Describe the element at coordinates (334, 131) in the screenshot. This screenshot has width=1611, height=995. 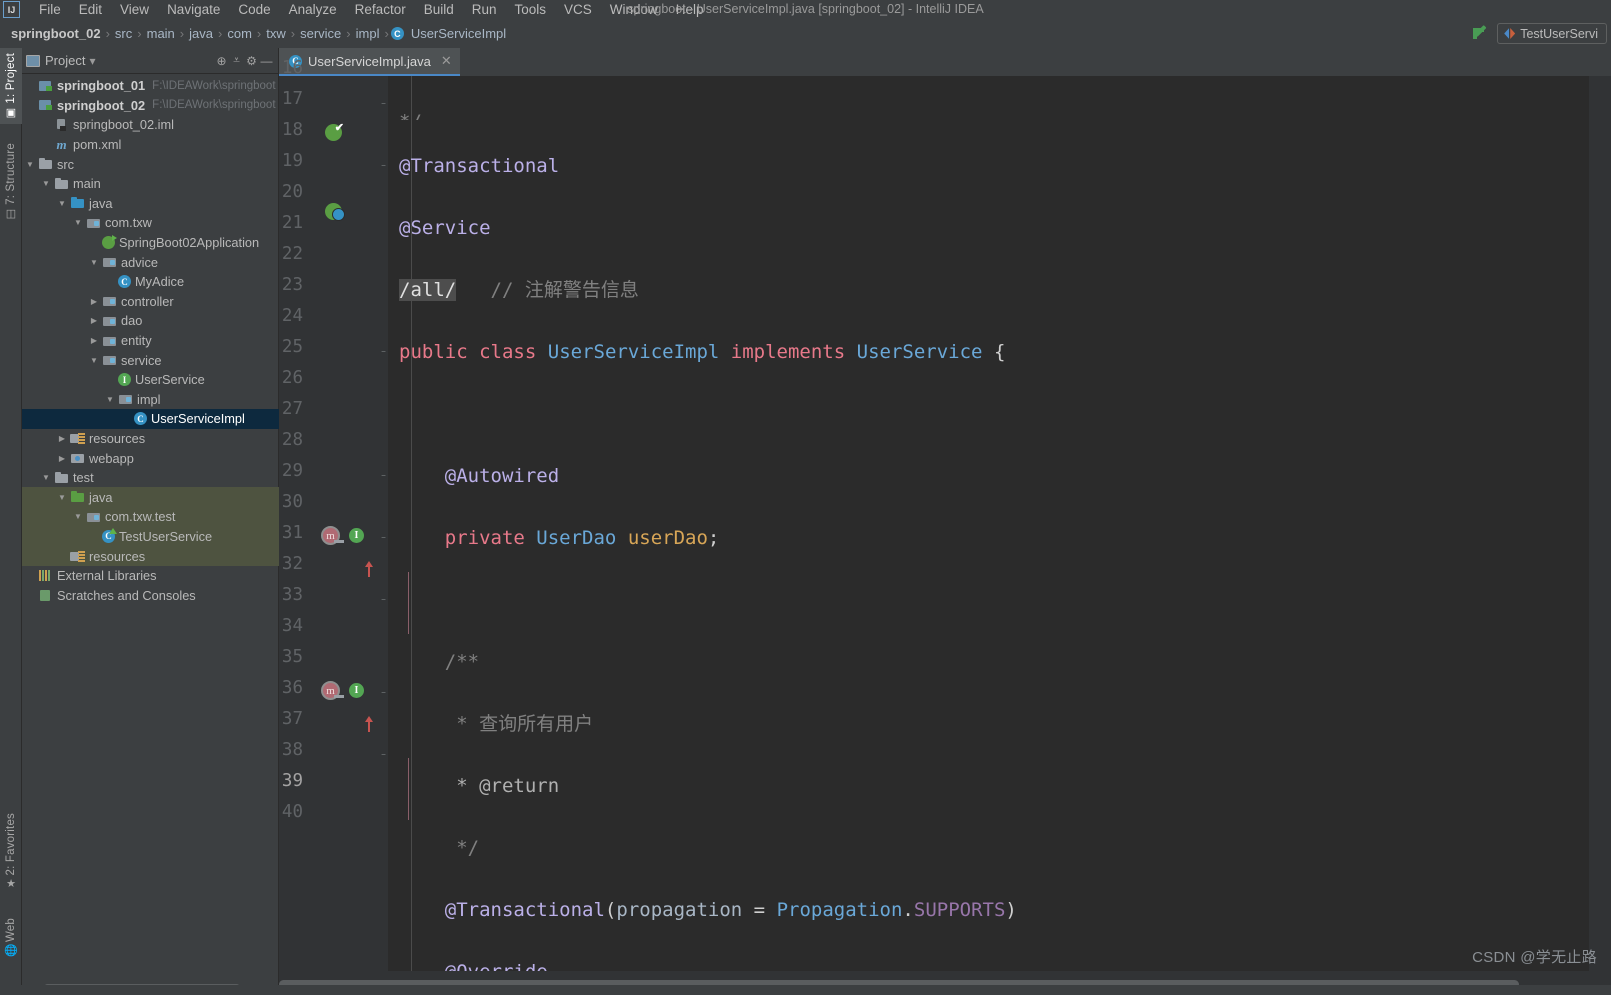
I see `spring-bean-icon` at that location.